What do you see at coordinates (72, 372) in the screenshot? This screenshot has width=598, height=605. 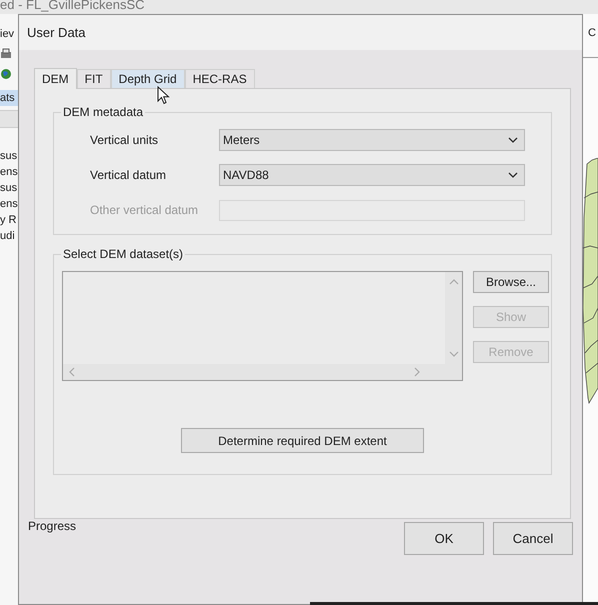 I see `chevron-left-icon` at bounding box center [72, 372].